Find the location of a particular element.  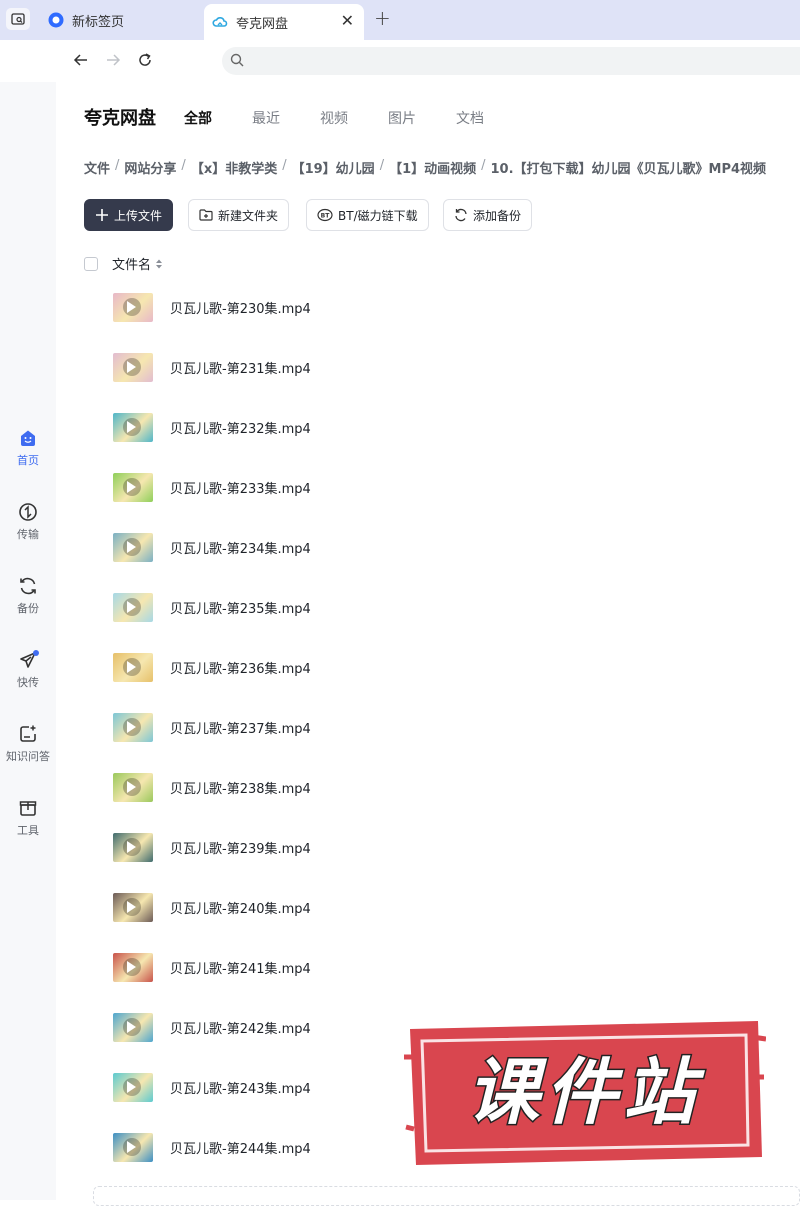

sidebar-item-tools: 工具 is located at coordinates (28, 818).